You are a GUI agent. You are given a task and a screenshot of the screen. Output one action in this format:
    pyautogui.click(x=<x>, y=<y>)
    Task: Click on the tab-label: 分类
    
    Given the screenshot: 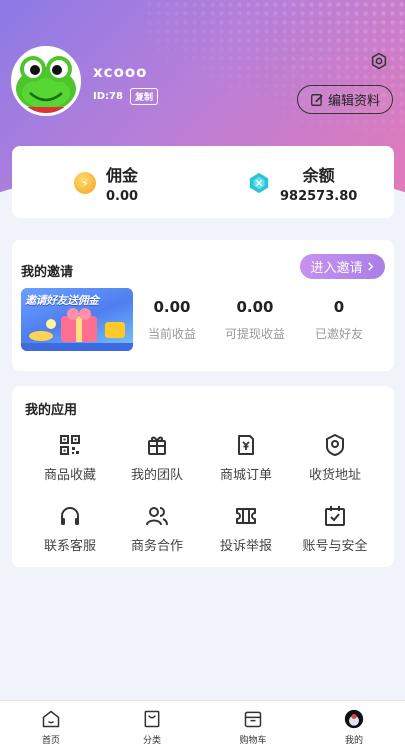 What is the action you would take?
    pyautogui.click(x=151, y=741)
    